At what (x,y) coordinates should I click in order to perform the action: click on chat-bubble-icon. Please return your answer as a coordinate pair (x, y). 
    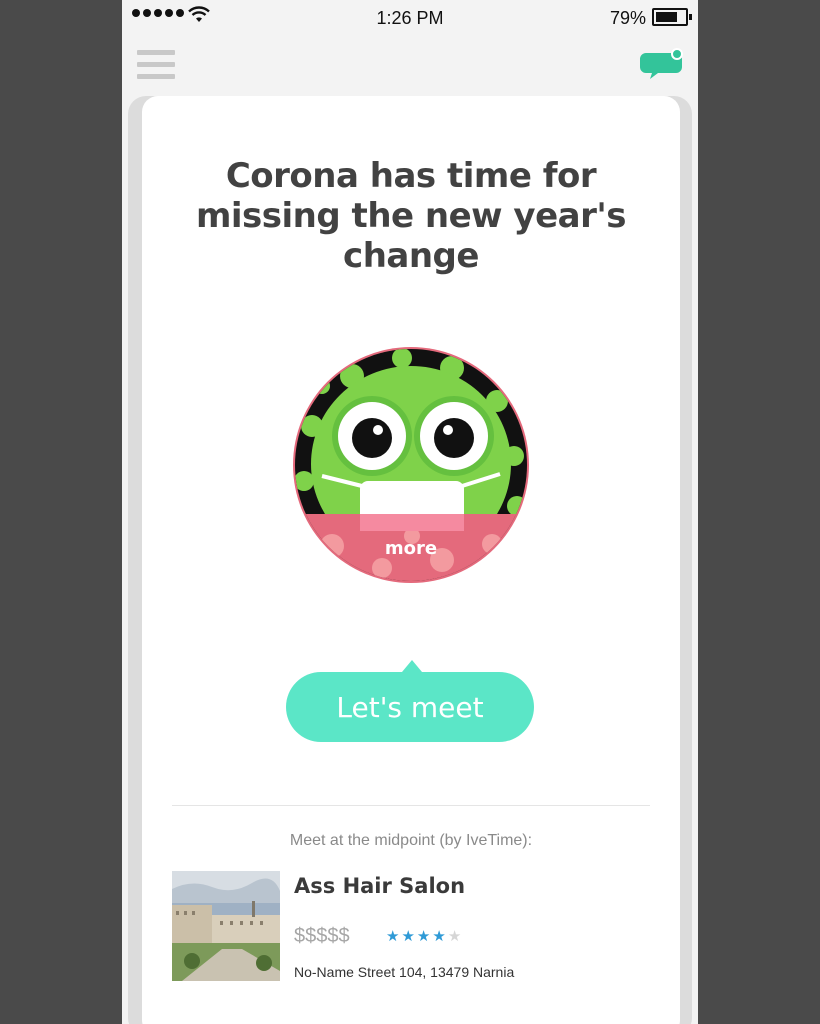
    Looking at the image, I should click on (662, 64).